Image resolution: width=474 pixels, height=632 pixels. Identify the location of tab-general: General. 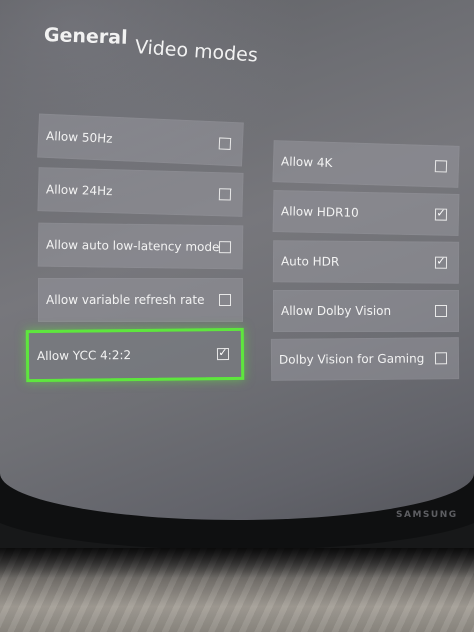
(86, 36).